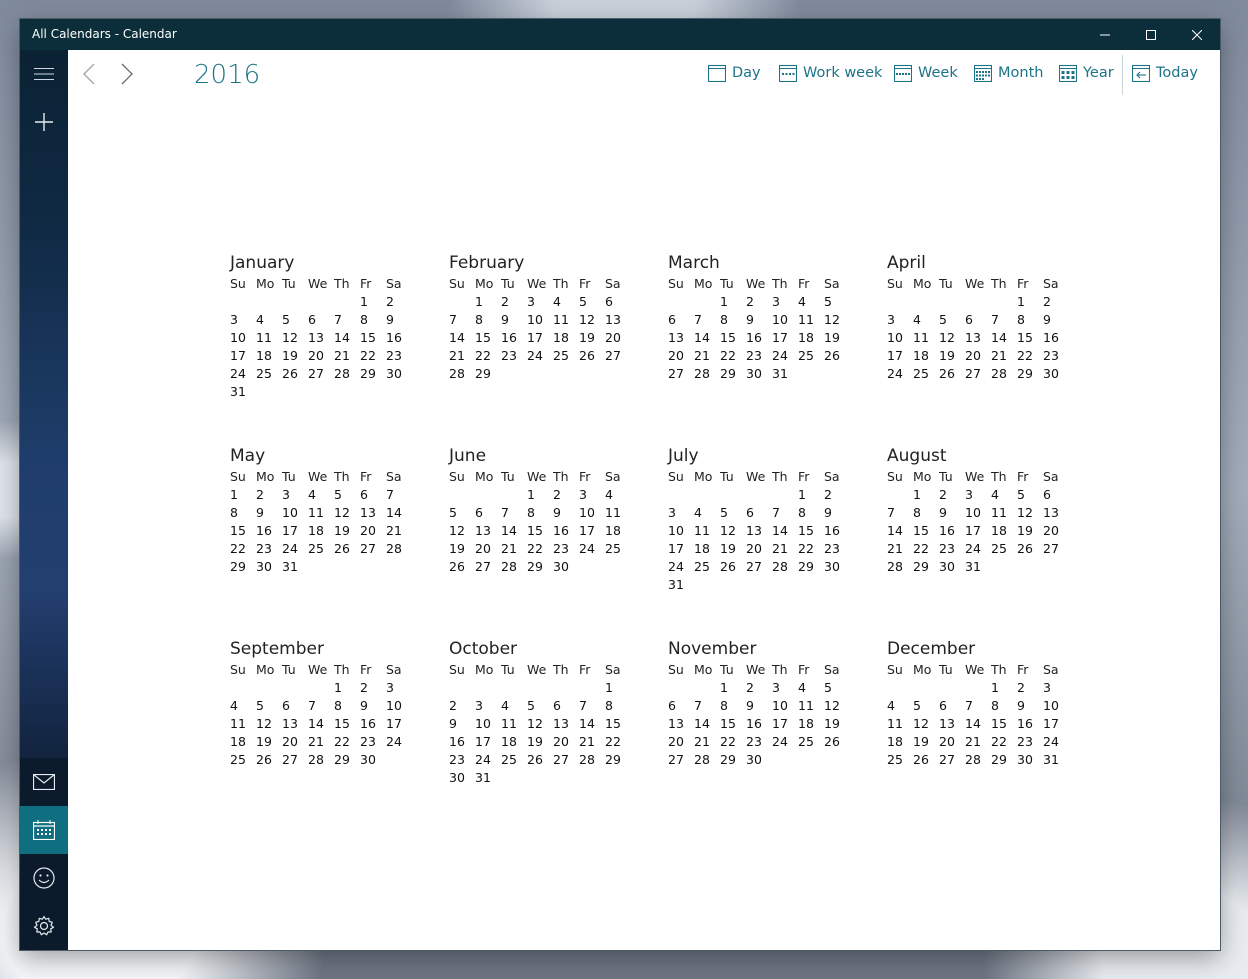  What do you see at coordinates (759, 320) in the screenshot?
I see `day-cell: 9` at bounding box center [759, 320].